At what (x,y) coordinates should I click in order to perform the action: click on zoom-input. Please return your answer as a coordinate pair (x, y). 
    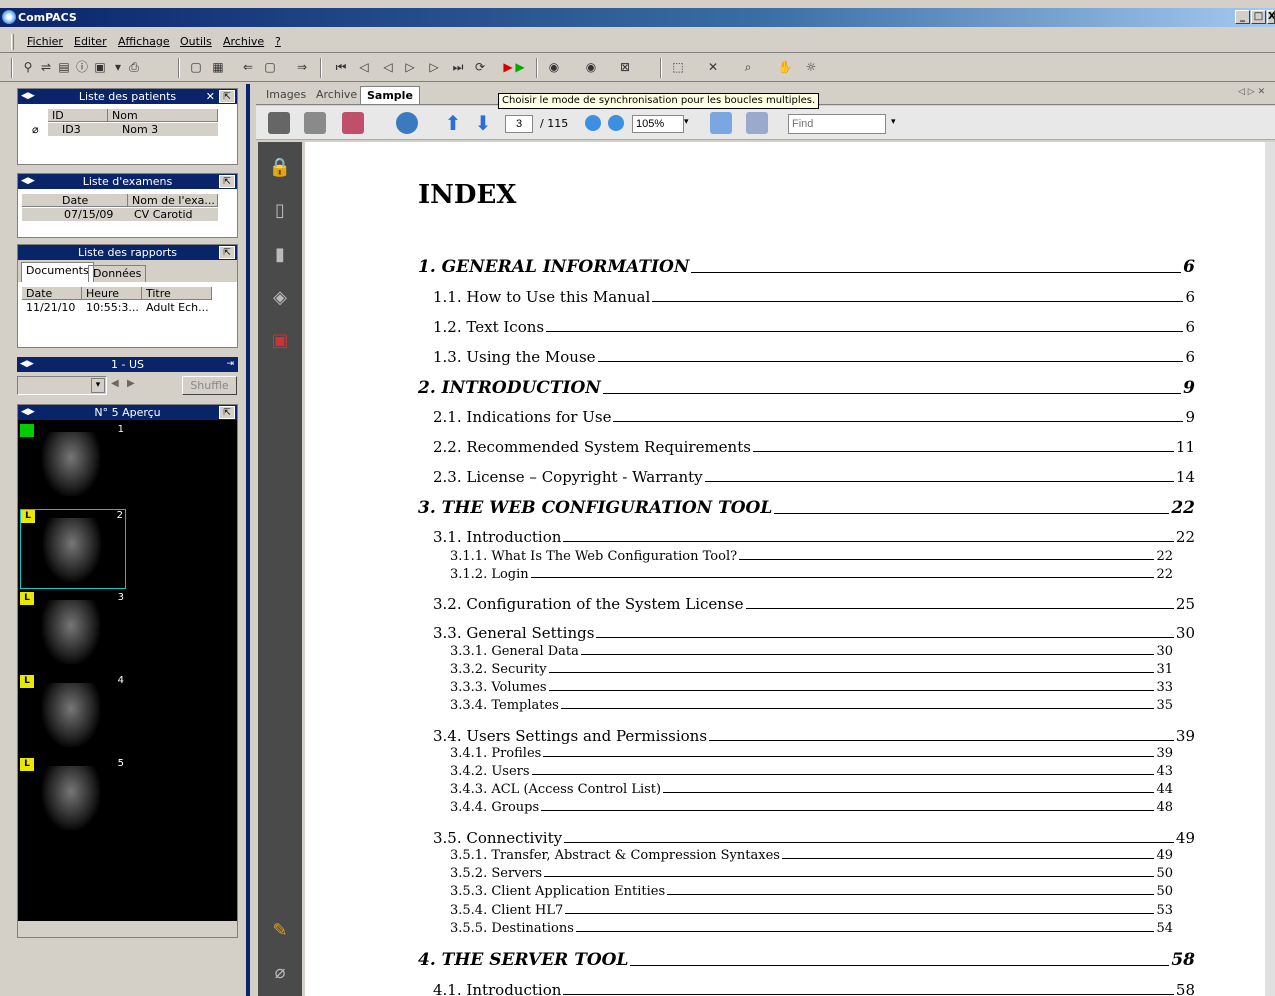
    Looking at the image, I should click on (658, 124).